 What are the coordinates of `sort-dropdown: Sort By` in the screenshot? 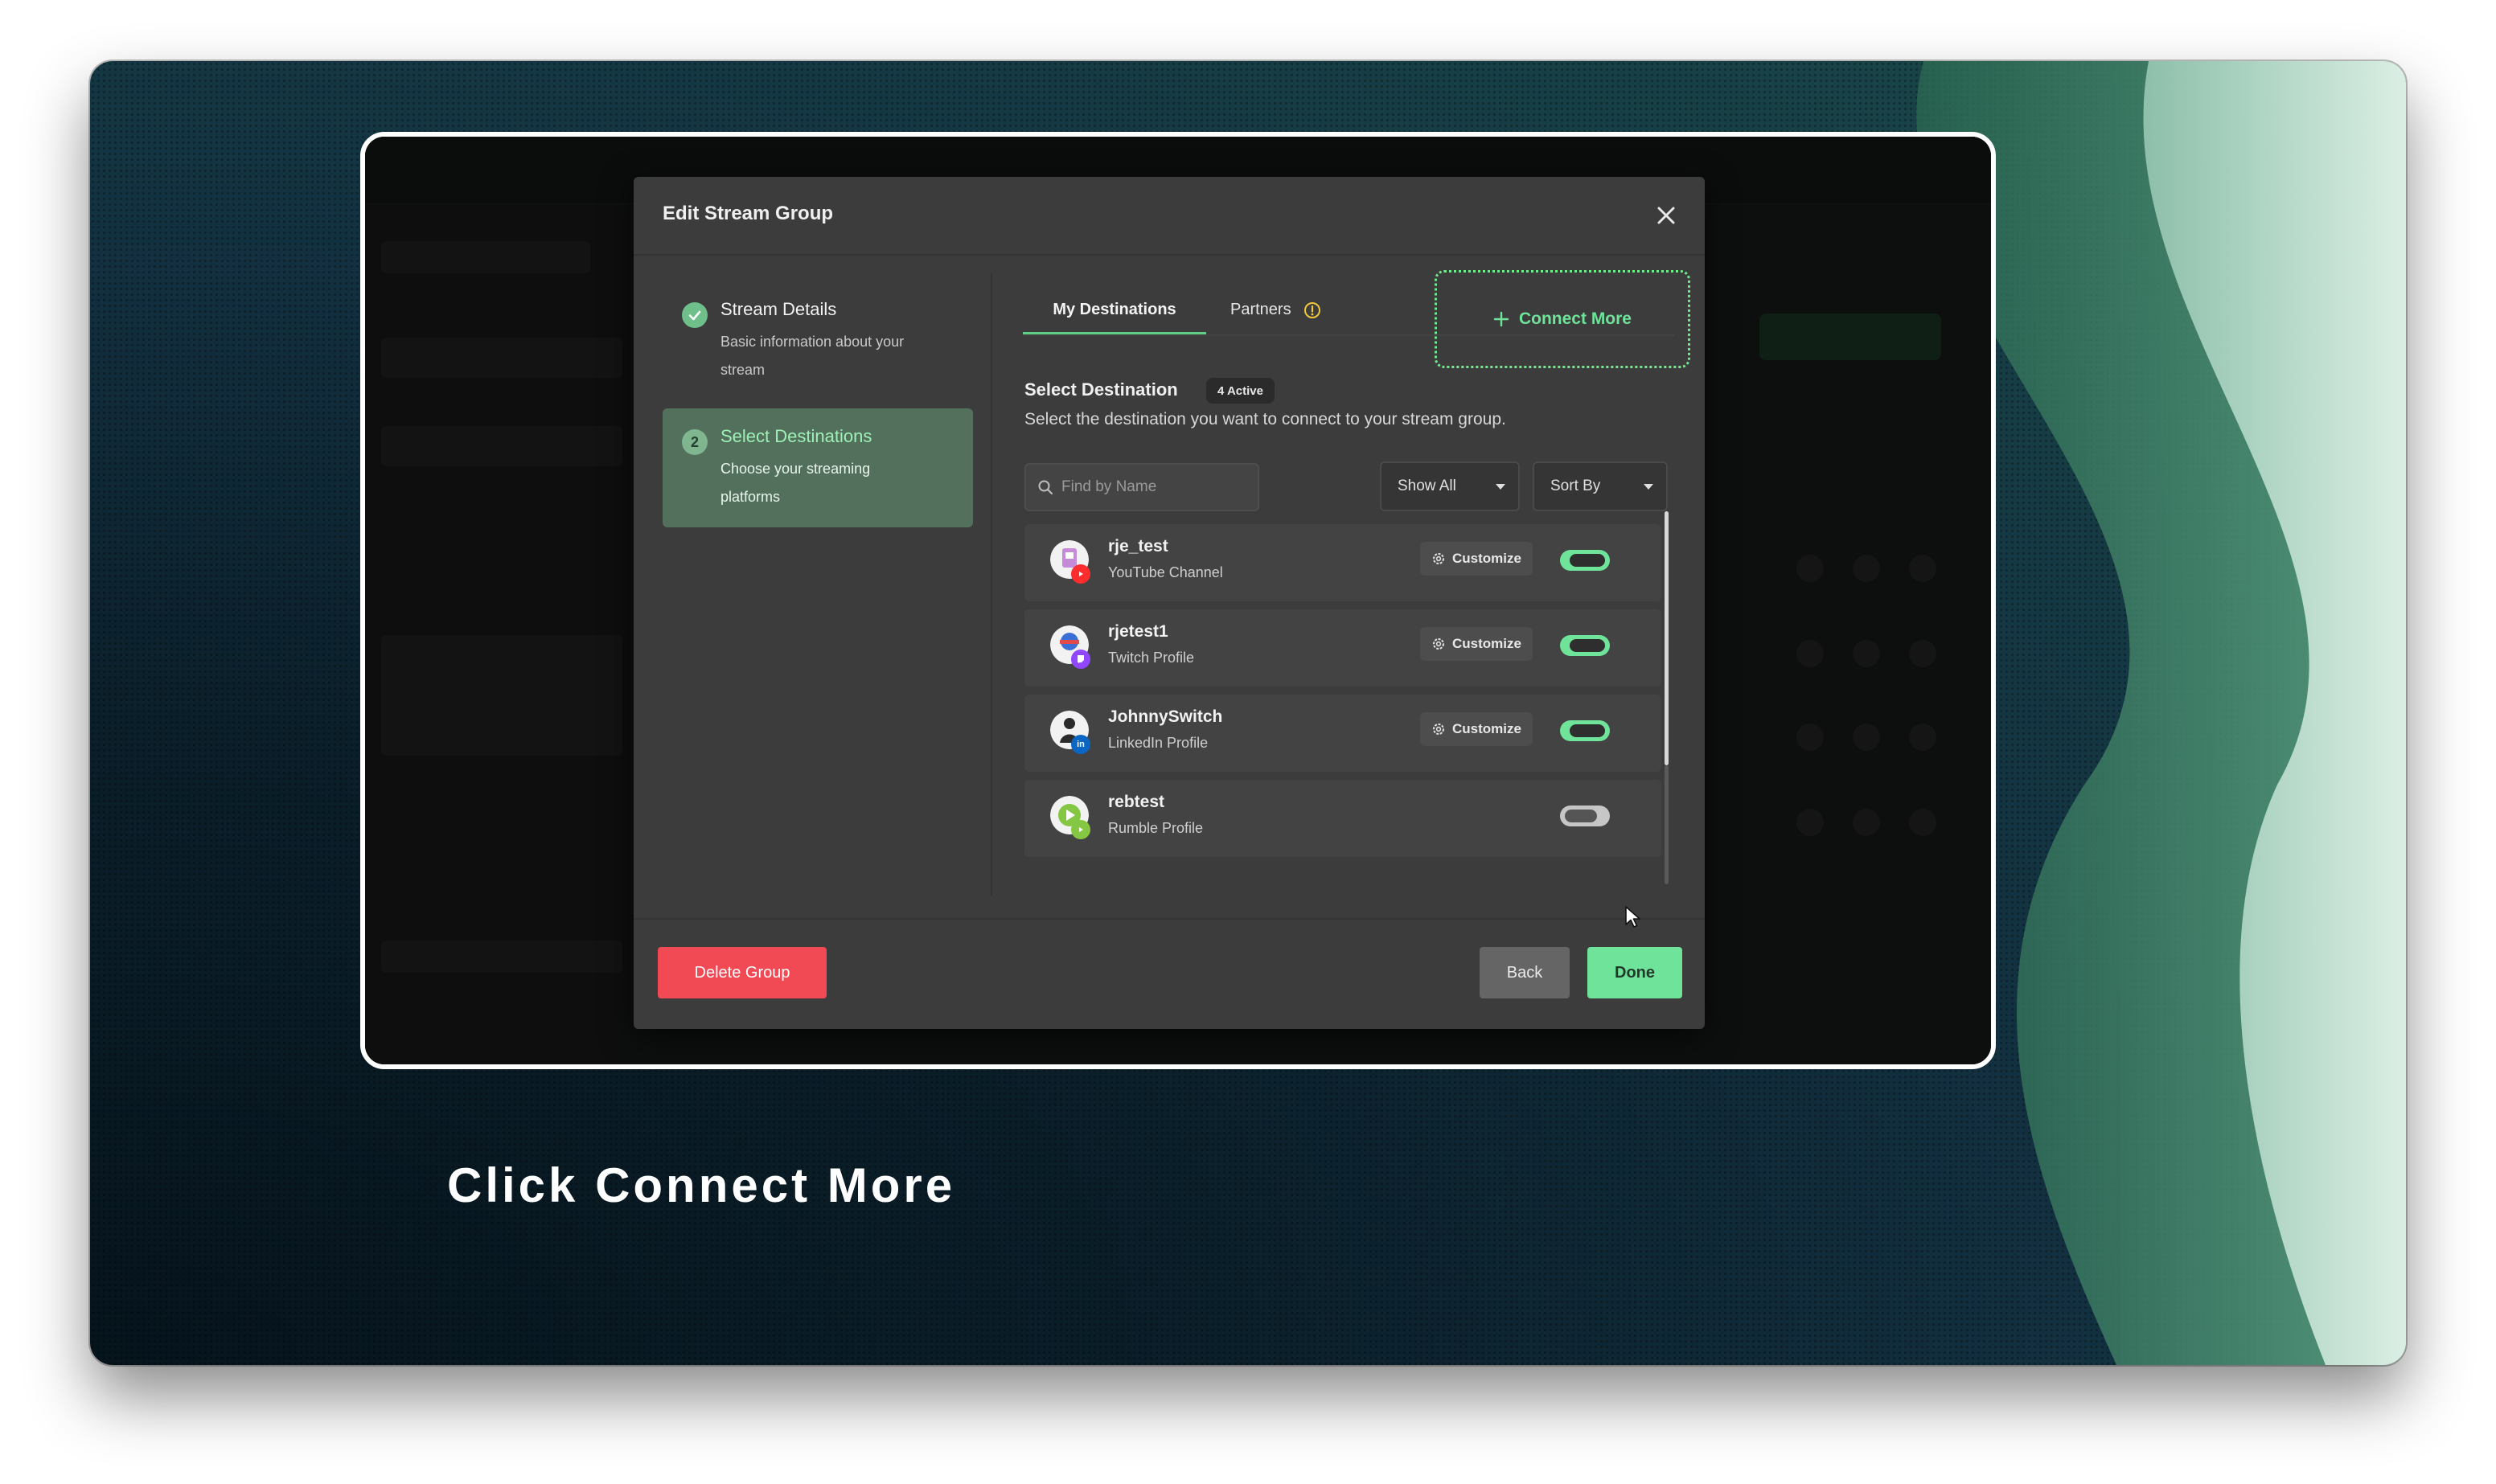 It's located at (1601, 486).